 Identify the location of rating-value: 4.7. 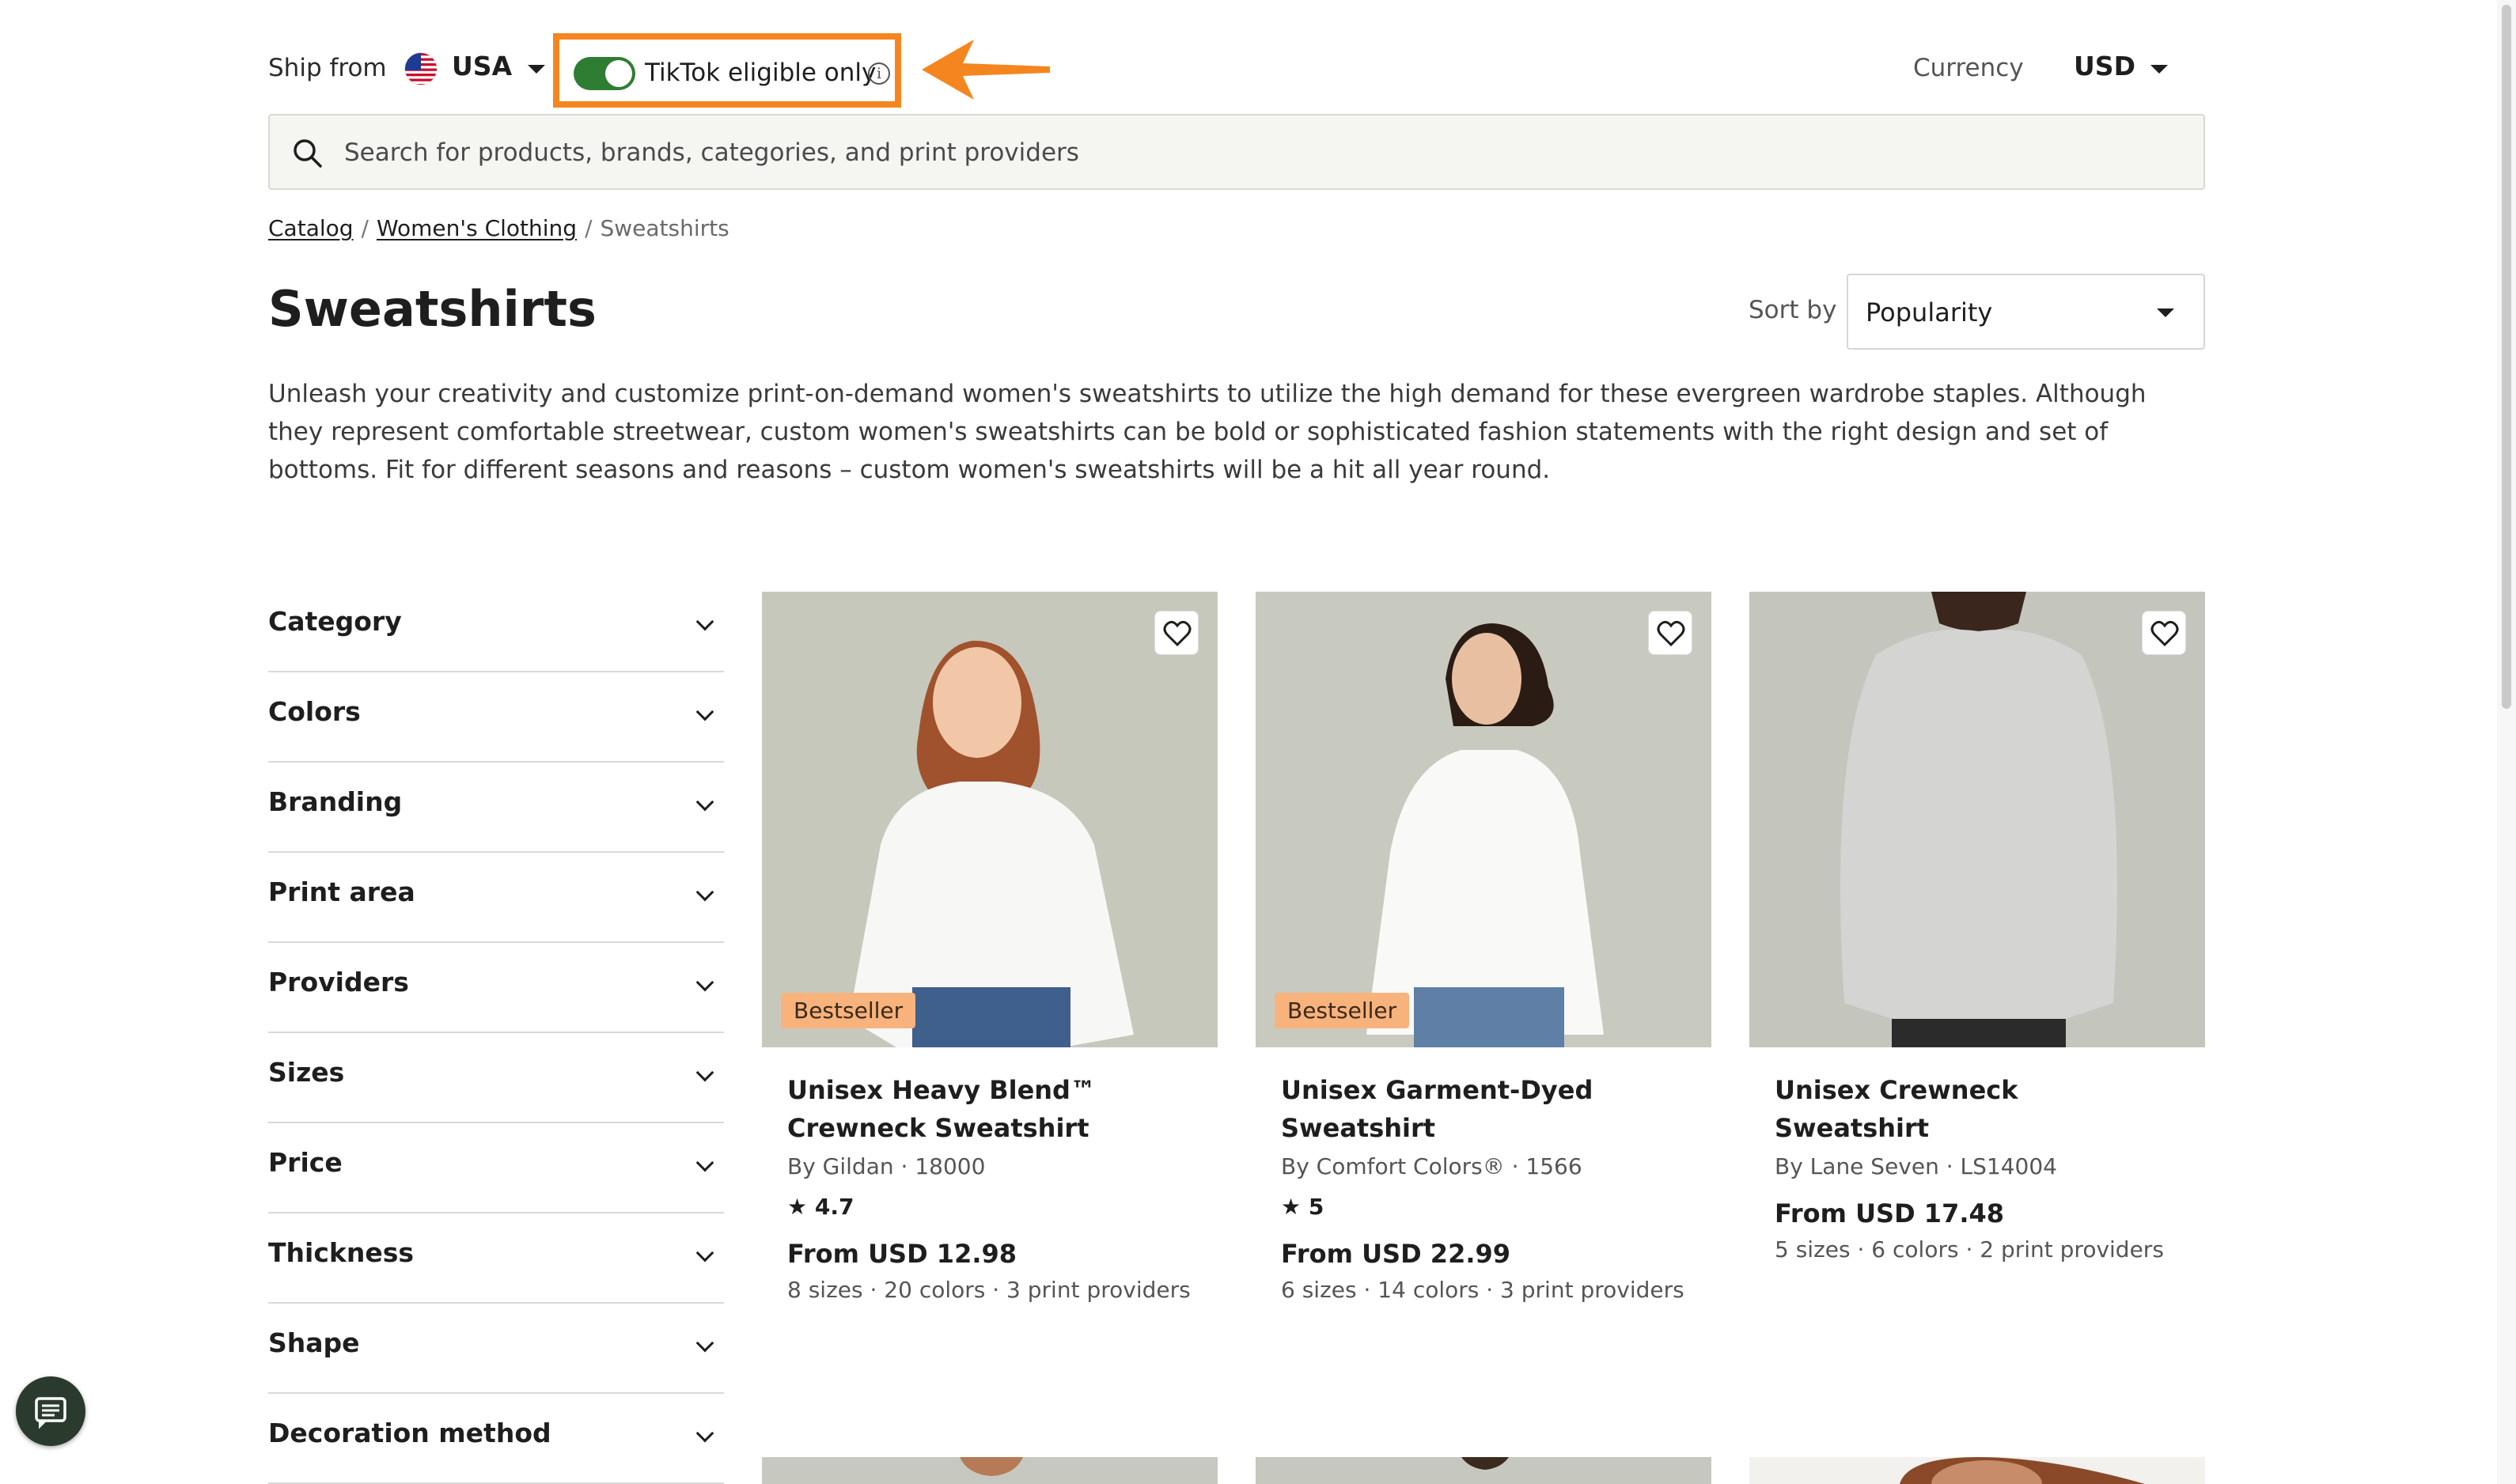
(834, 1207).